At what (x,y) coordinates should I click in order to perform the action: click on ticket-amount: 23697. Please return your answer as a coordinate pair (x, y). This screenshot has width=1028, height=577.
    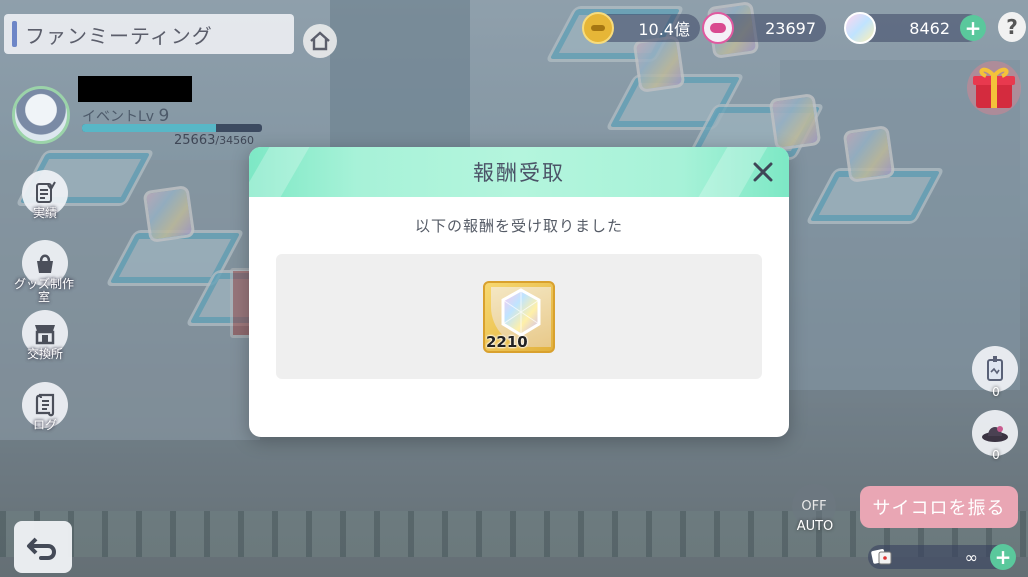
    Looking at the image, I should click on (790, 28).